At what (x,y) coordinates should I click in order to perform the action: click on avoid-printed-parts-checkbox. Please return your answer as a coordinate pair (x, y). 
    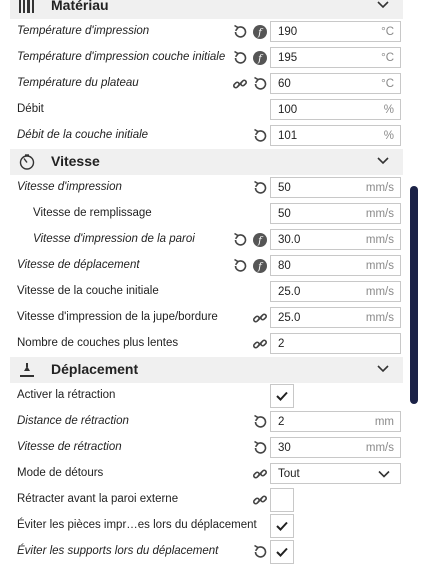
    Looking at the image, I should click on (282, 526).